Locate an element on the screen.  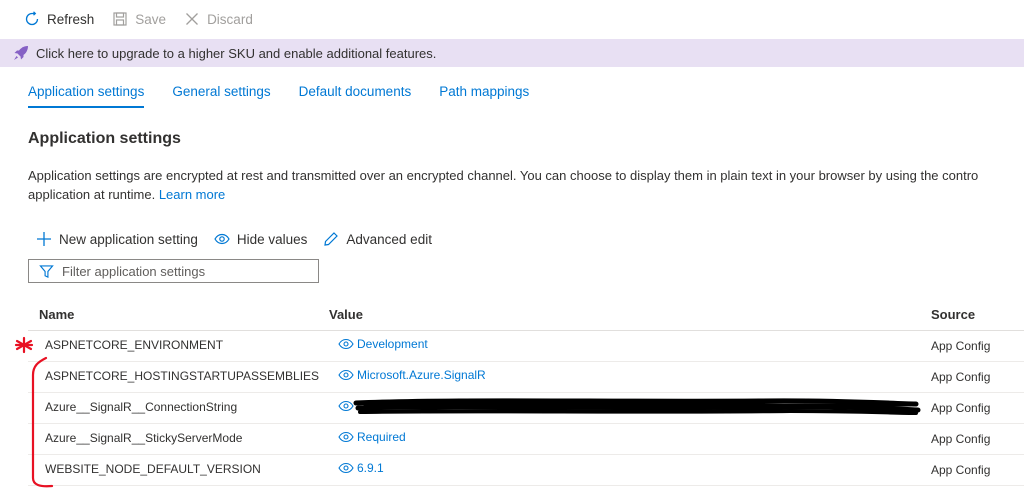
setting-value is located at coordinates (347, 406).